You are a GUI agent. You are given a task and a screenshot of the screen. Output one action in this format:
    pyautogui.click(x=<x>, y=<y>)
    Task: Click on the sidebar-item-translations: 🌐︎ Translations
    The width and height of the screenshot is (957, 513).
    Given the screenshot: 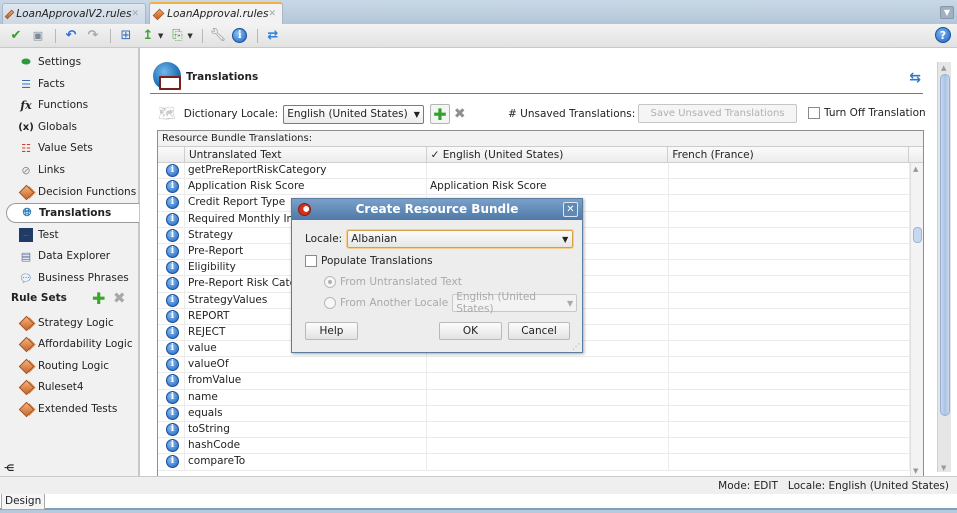 What is the action you would take?
    pyautogui.click(x=72, y=213)
    